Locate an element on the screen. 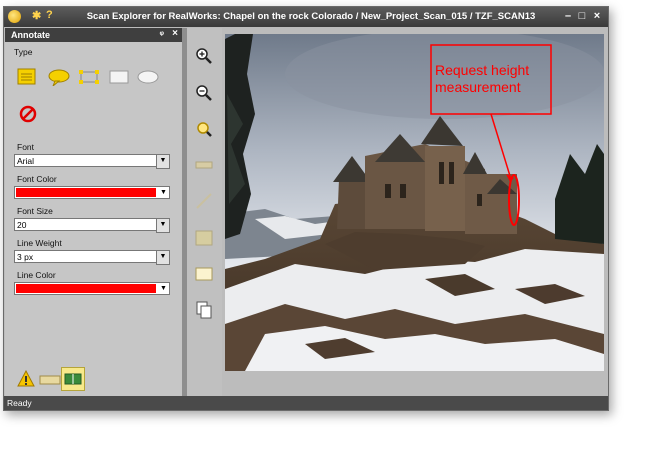  annotation-text: Request height measurement is located at coordinates (482, 79).